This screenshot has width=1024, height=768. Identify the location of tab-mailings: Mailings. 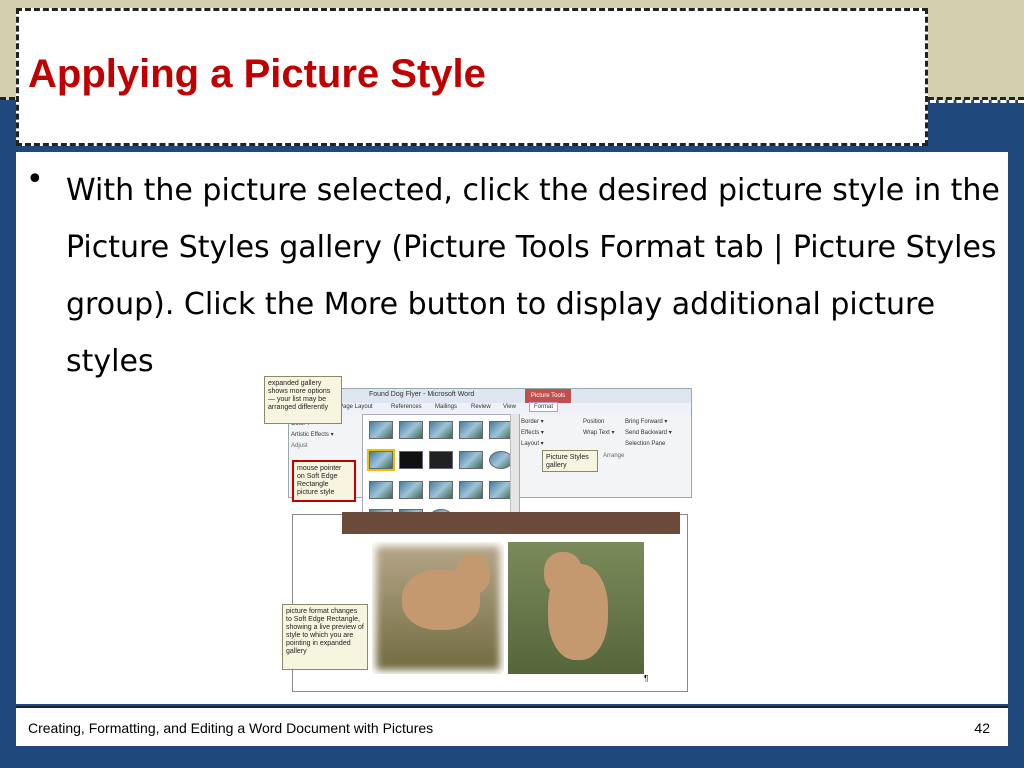
(446, 407).